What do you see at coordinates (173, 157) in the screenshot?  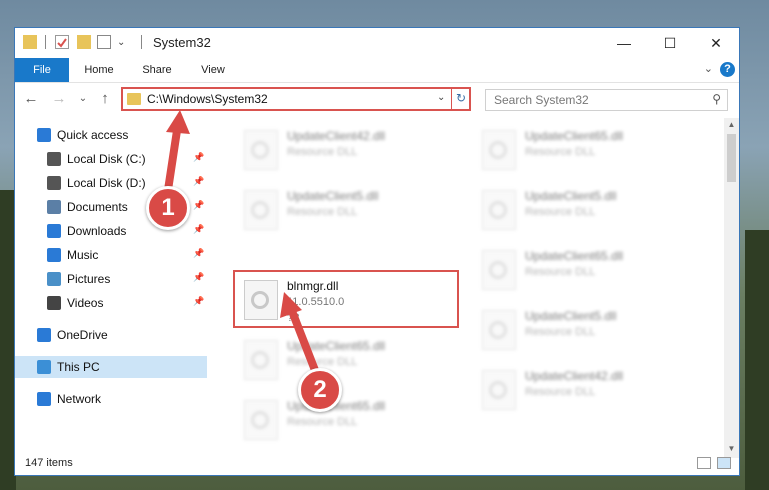 I see `arrow-one-shaft` at bounding box center [173, 157].